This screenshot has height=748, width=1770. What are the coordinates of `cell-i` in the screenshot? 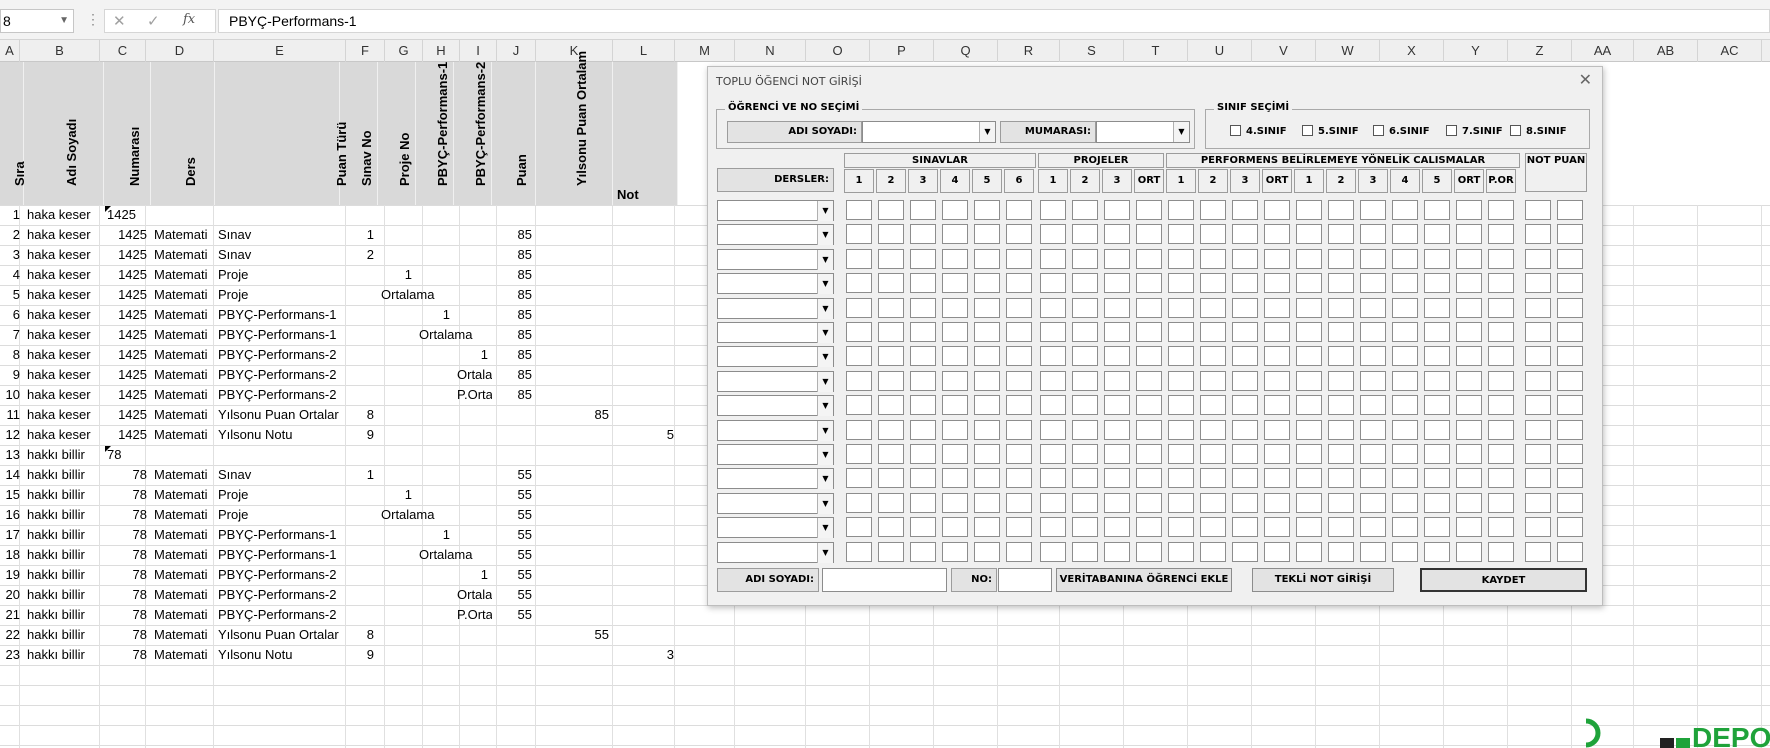 It's located at (473, 235).